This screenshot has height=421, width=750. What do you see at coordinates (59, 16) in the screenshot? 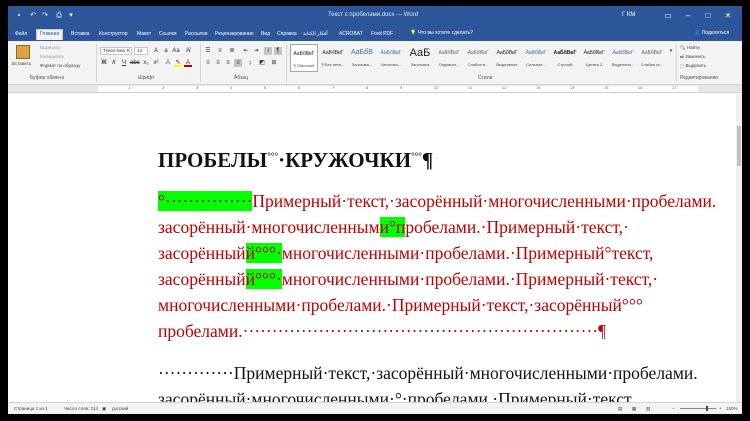
I see `print-icon: ⎙` at bounding box center [59, 16].